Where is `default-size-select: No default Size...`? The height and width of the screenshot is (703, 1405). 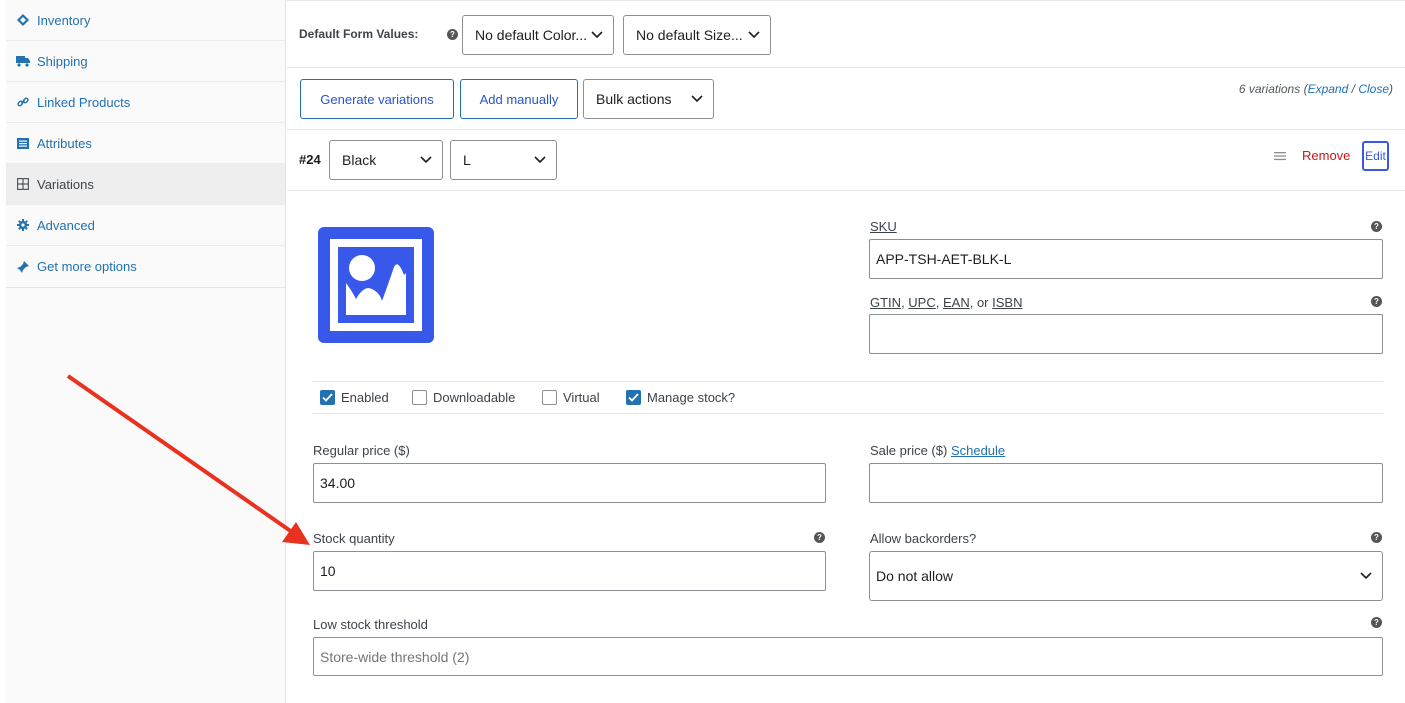
default-size-select: No default Size... is located at coordinates (697, 35).